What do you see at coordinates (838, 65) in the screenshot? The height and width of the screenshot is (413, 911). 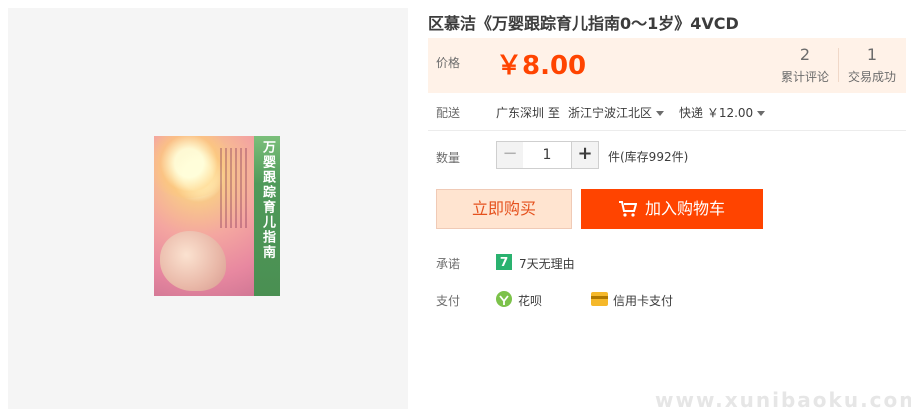 I see `stat-divider` at bounding box center [838, 65].